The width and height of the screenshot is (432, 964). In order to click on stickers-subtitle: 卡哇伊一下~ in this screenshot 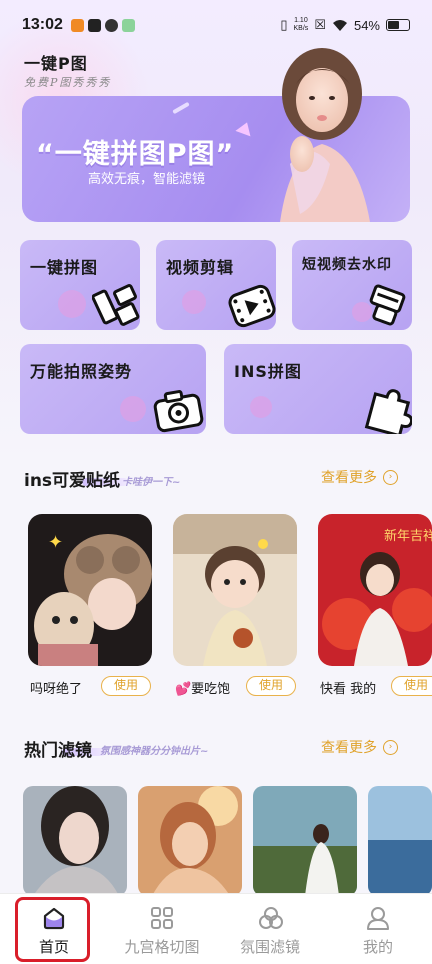, I will do `click(151, 482)`.